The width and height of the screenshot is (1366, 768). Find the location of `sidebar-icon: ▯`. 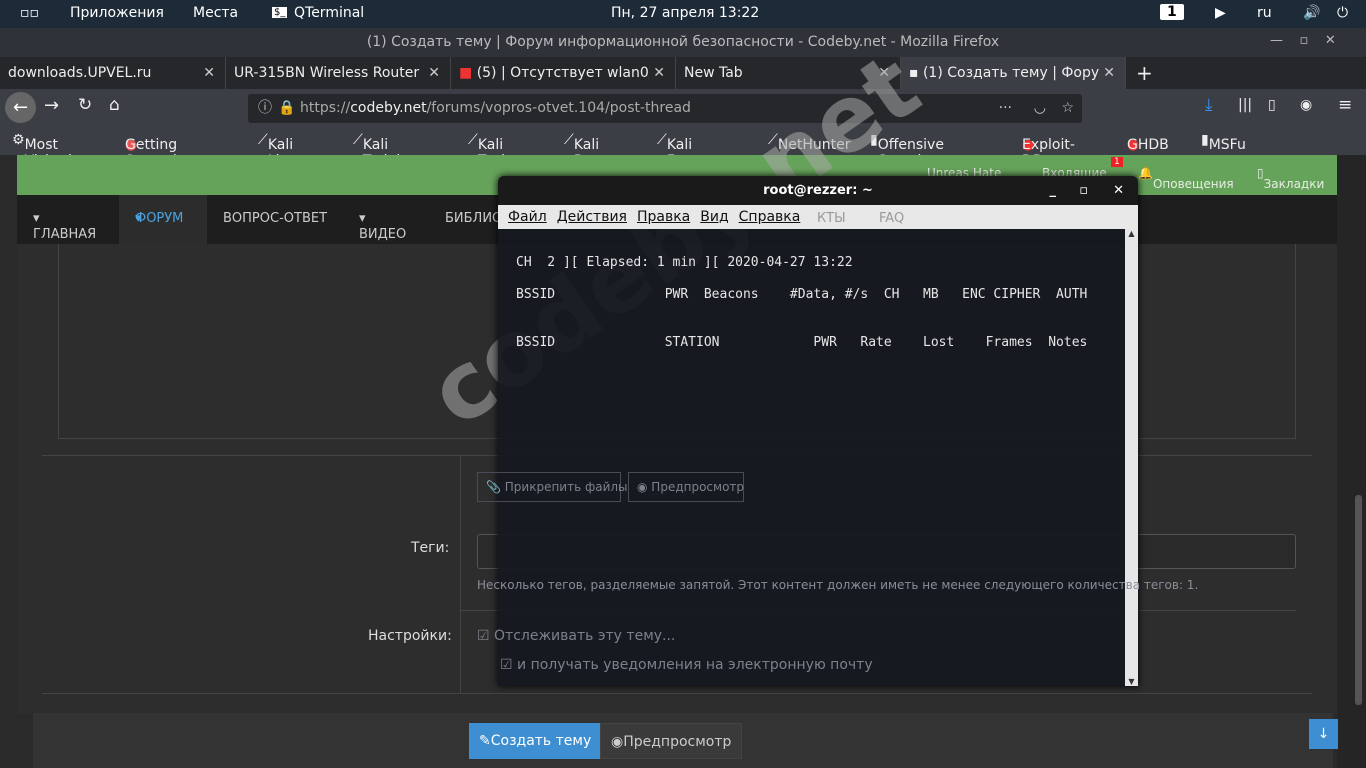

sidebar-icon: ▯ is located at coordinates (1272, 105).